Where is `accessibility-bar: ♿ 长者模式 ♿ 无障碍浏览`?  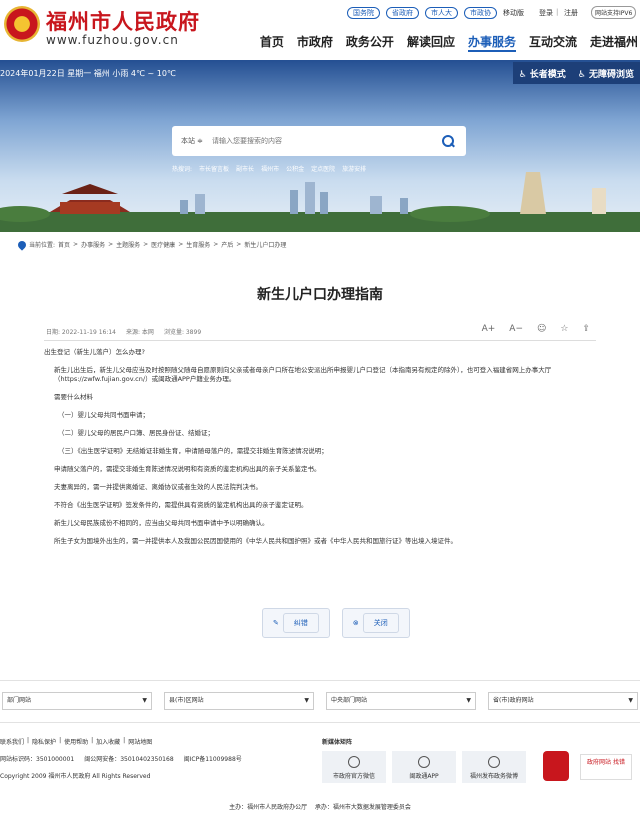
accessibility-bar: ♿ 长者模式 ♿ 无障碍浏览 is located at coordinates (576, 73).